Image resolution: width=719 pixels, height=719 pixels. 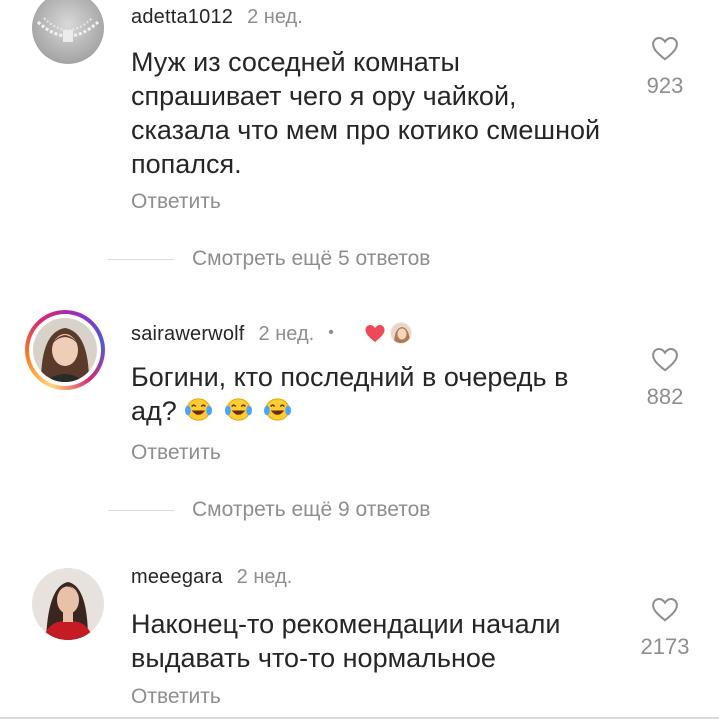 What do you see at coordinates (665, 627) in the screenshot?
I see `like-control: 2173` at bounding box center [665, 627].